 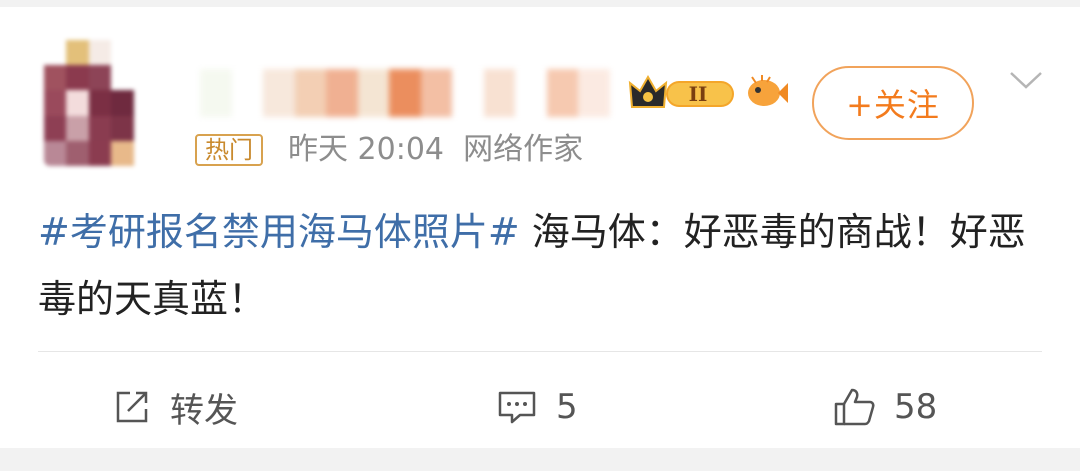 I want to click on repost-button: 转发, so click(x=175, y=408).